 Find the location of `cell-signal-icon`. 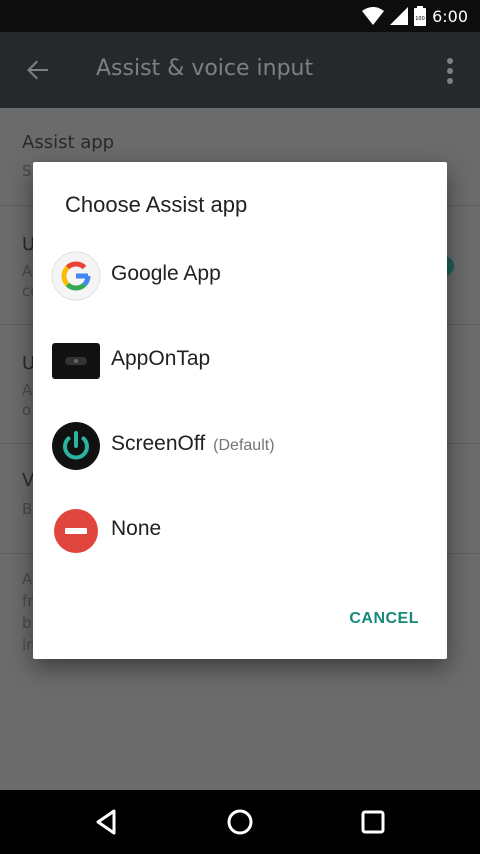

cell-signal-icon is located at coordinates (399, 16).